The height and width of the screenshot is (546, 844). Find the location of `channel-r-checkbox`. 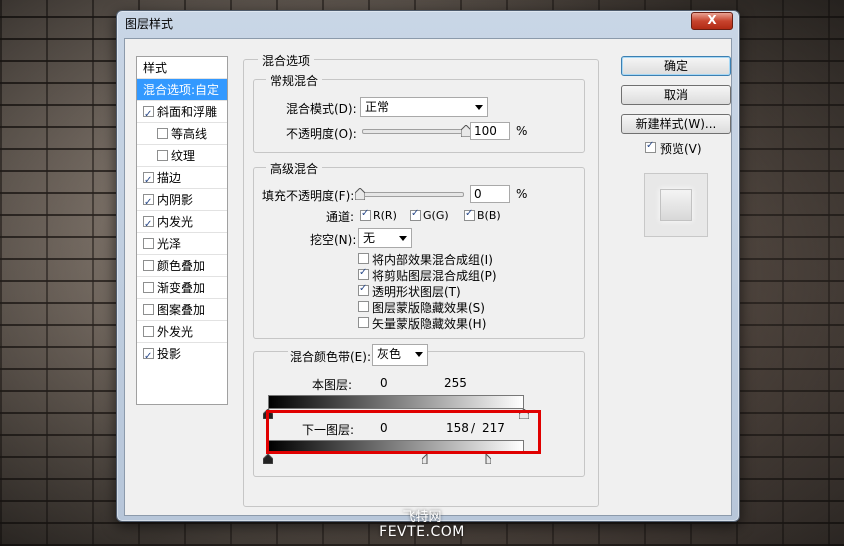

channel-r-checkbox is located at coordinates (365, 214).